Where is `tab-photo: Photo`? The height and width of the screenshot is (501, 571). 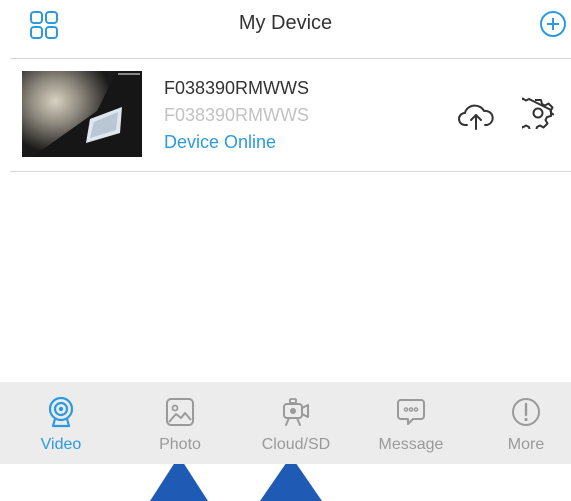 tab-photo: Photo is located at coordinates (180, 423).